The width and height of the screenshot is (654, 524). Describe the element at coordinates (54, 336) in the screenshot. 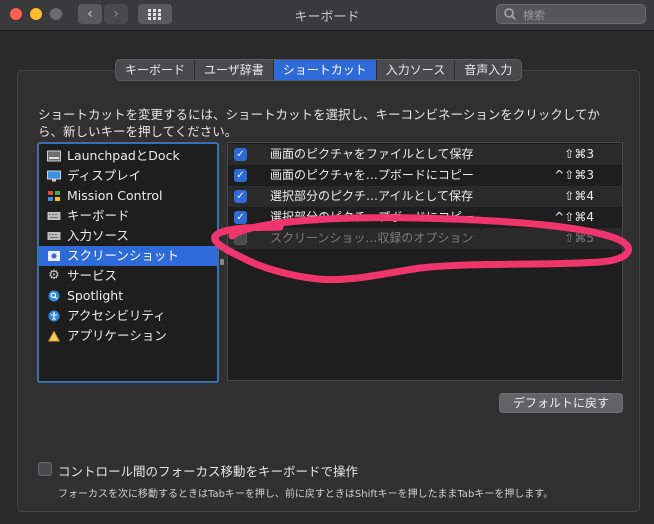

I see `apps-icon` at that location.